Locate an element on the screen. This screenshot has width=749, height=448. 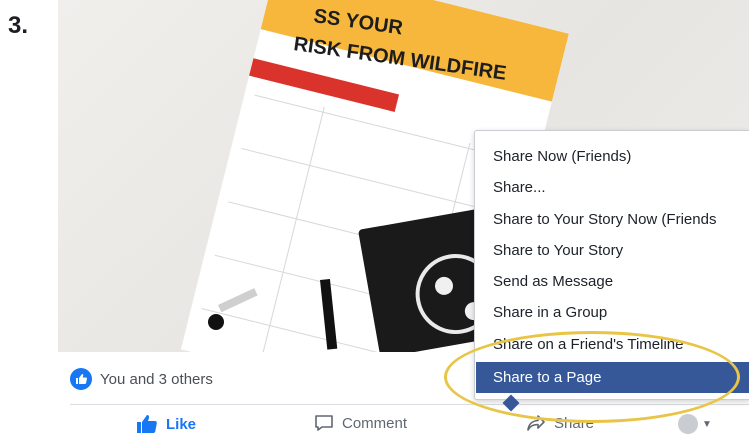
thumbs-up-icon is located at coordinates (147, 424).